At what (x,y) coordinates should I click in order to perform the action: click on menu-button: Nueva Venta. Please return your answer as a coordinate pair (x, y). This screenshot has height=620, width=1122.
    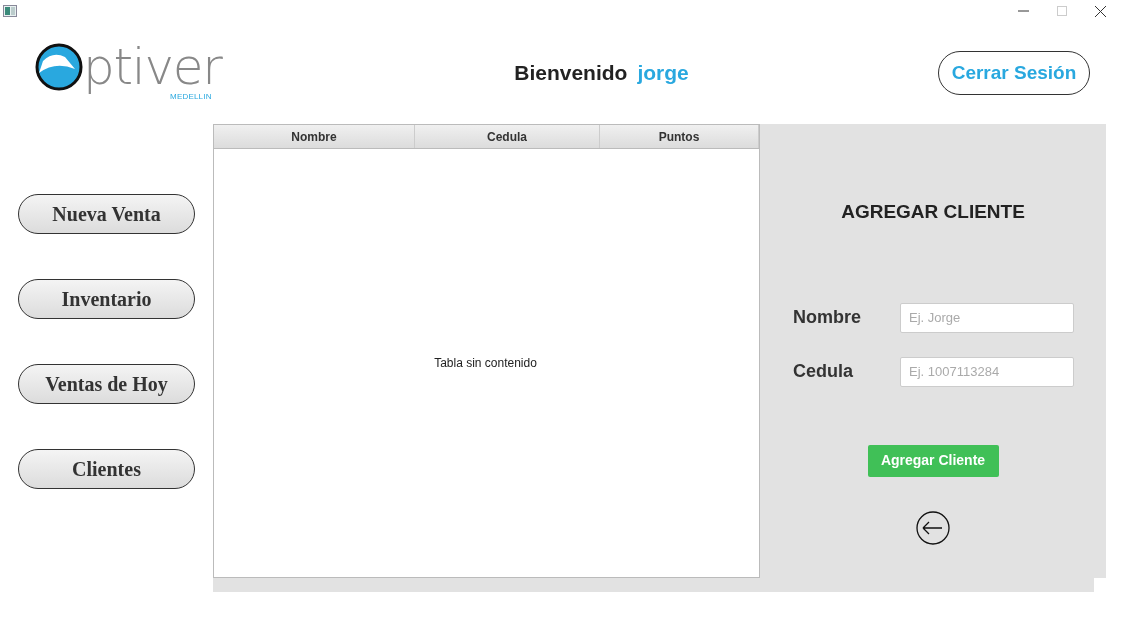
    Looking at the image, I should click on (106, 214).